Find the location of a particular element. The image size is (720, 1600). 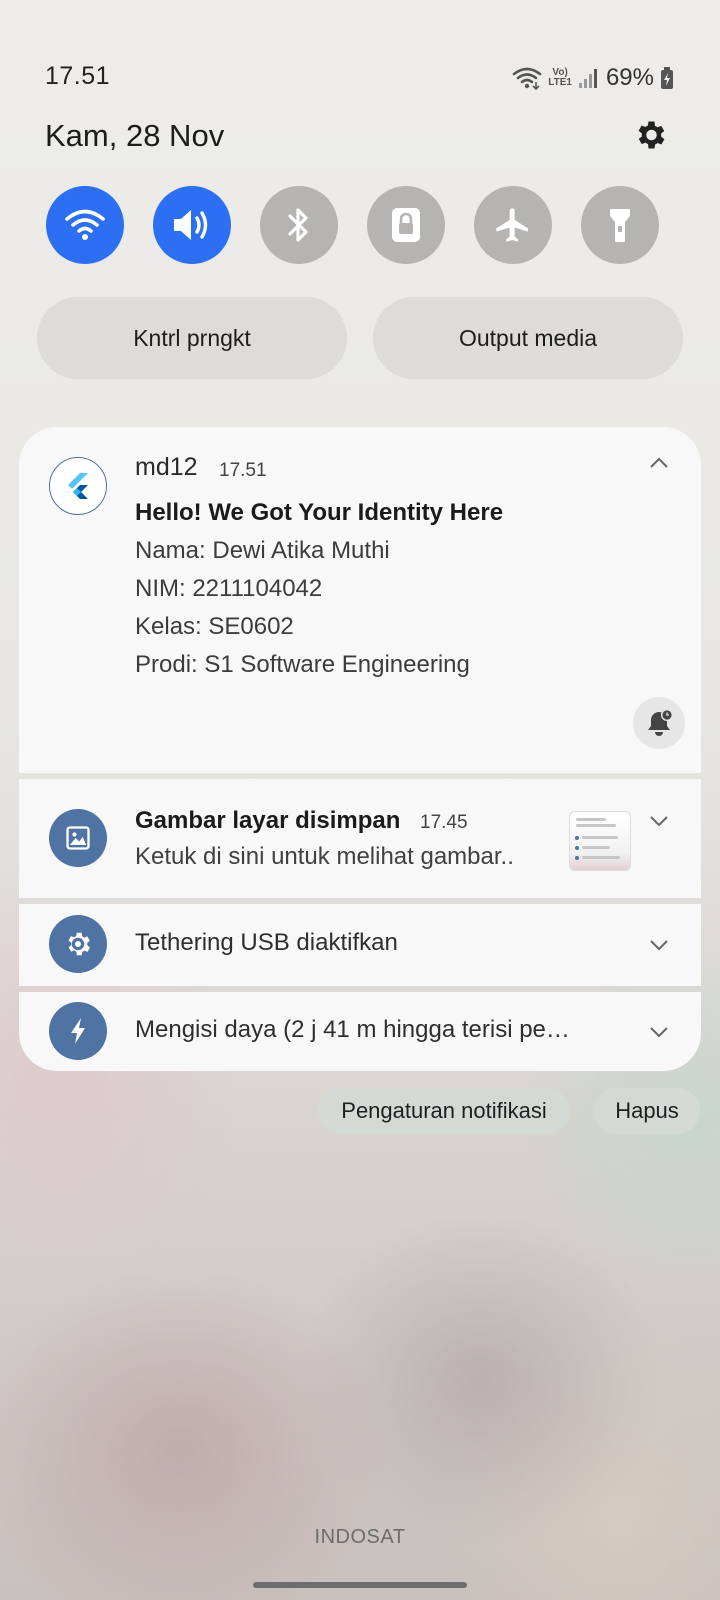

flashlight-icon is located at coordinates (620, 225).